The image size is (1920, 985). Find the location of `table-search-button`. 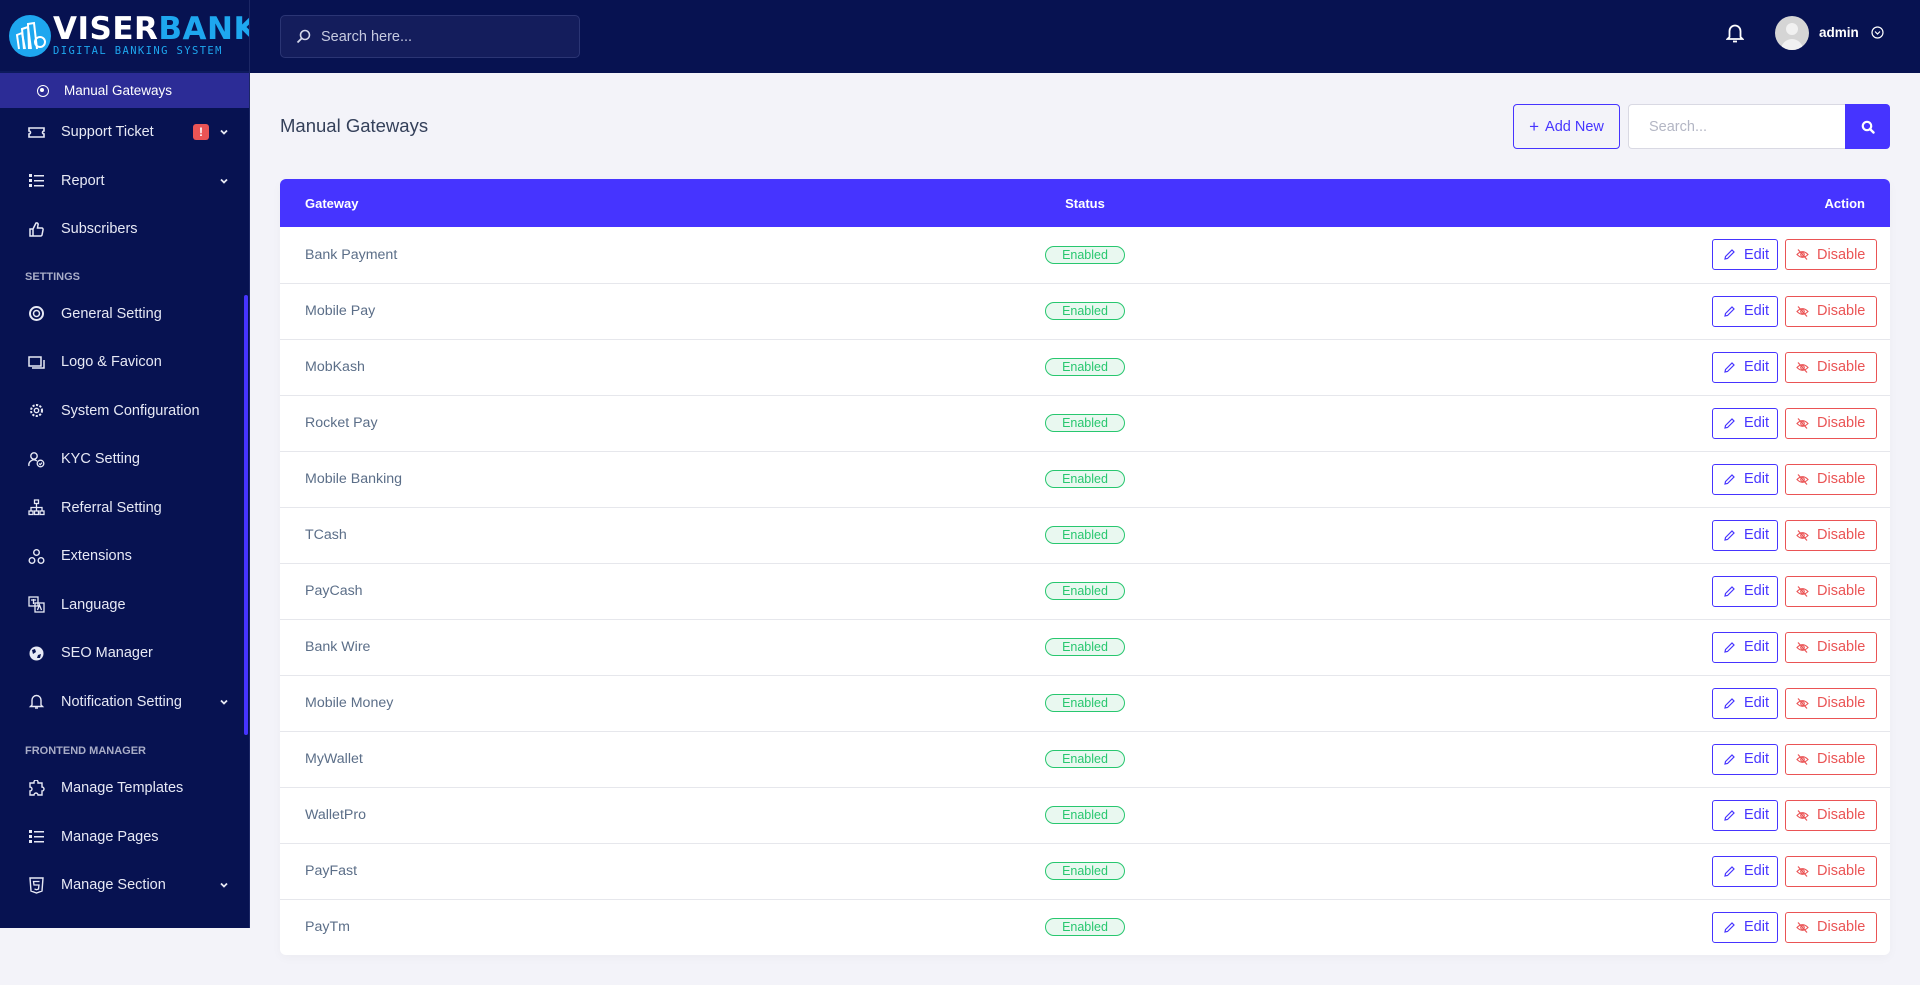

table-search-button is located at coordinates (1867, 126).